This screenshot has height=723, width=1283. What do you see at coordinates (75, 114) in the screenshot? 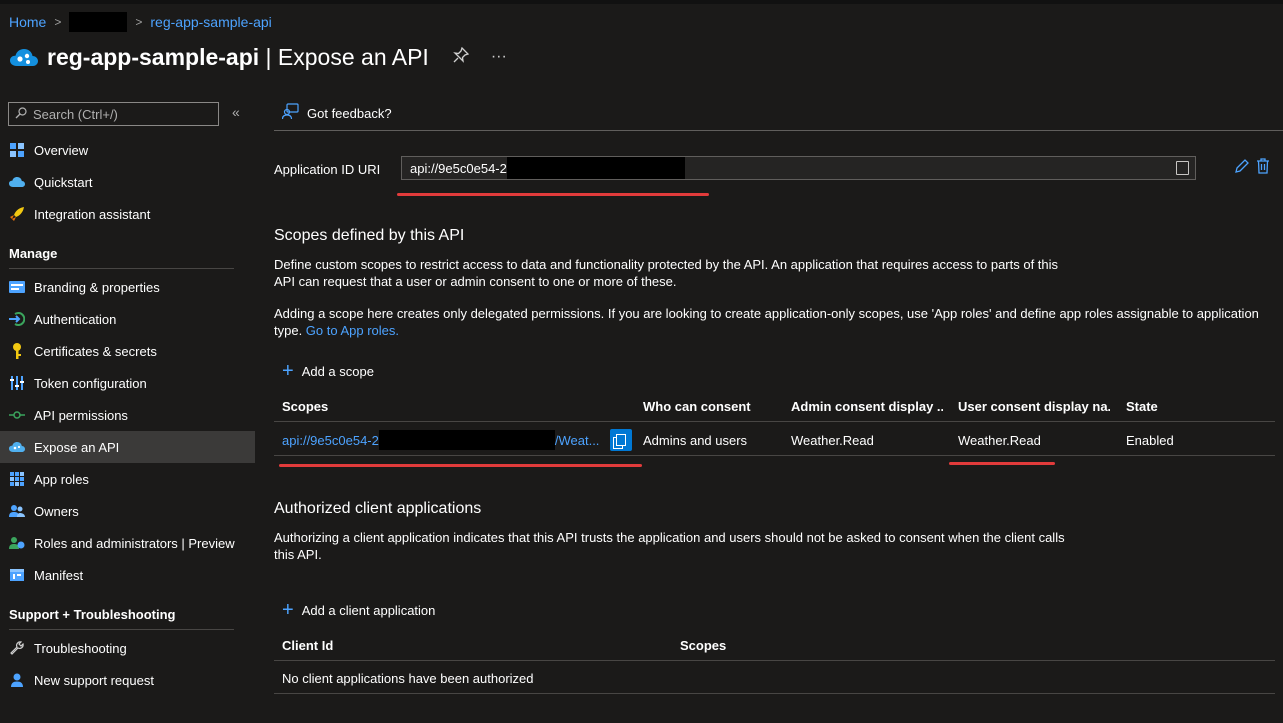
I see `search-placeholder: Search (Ctrl+/)` at bounding box center [75, 114].